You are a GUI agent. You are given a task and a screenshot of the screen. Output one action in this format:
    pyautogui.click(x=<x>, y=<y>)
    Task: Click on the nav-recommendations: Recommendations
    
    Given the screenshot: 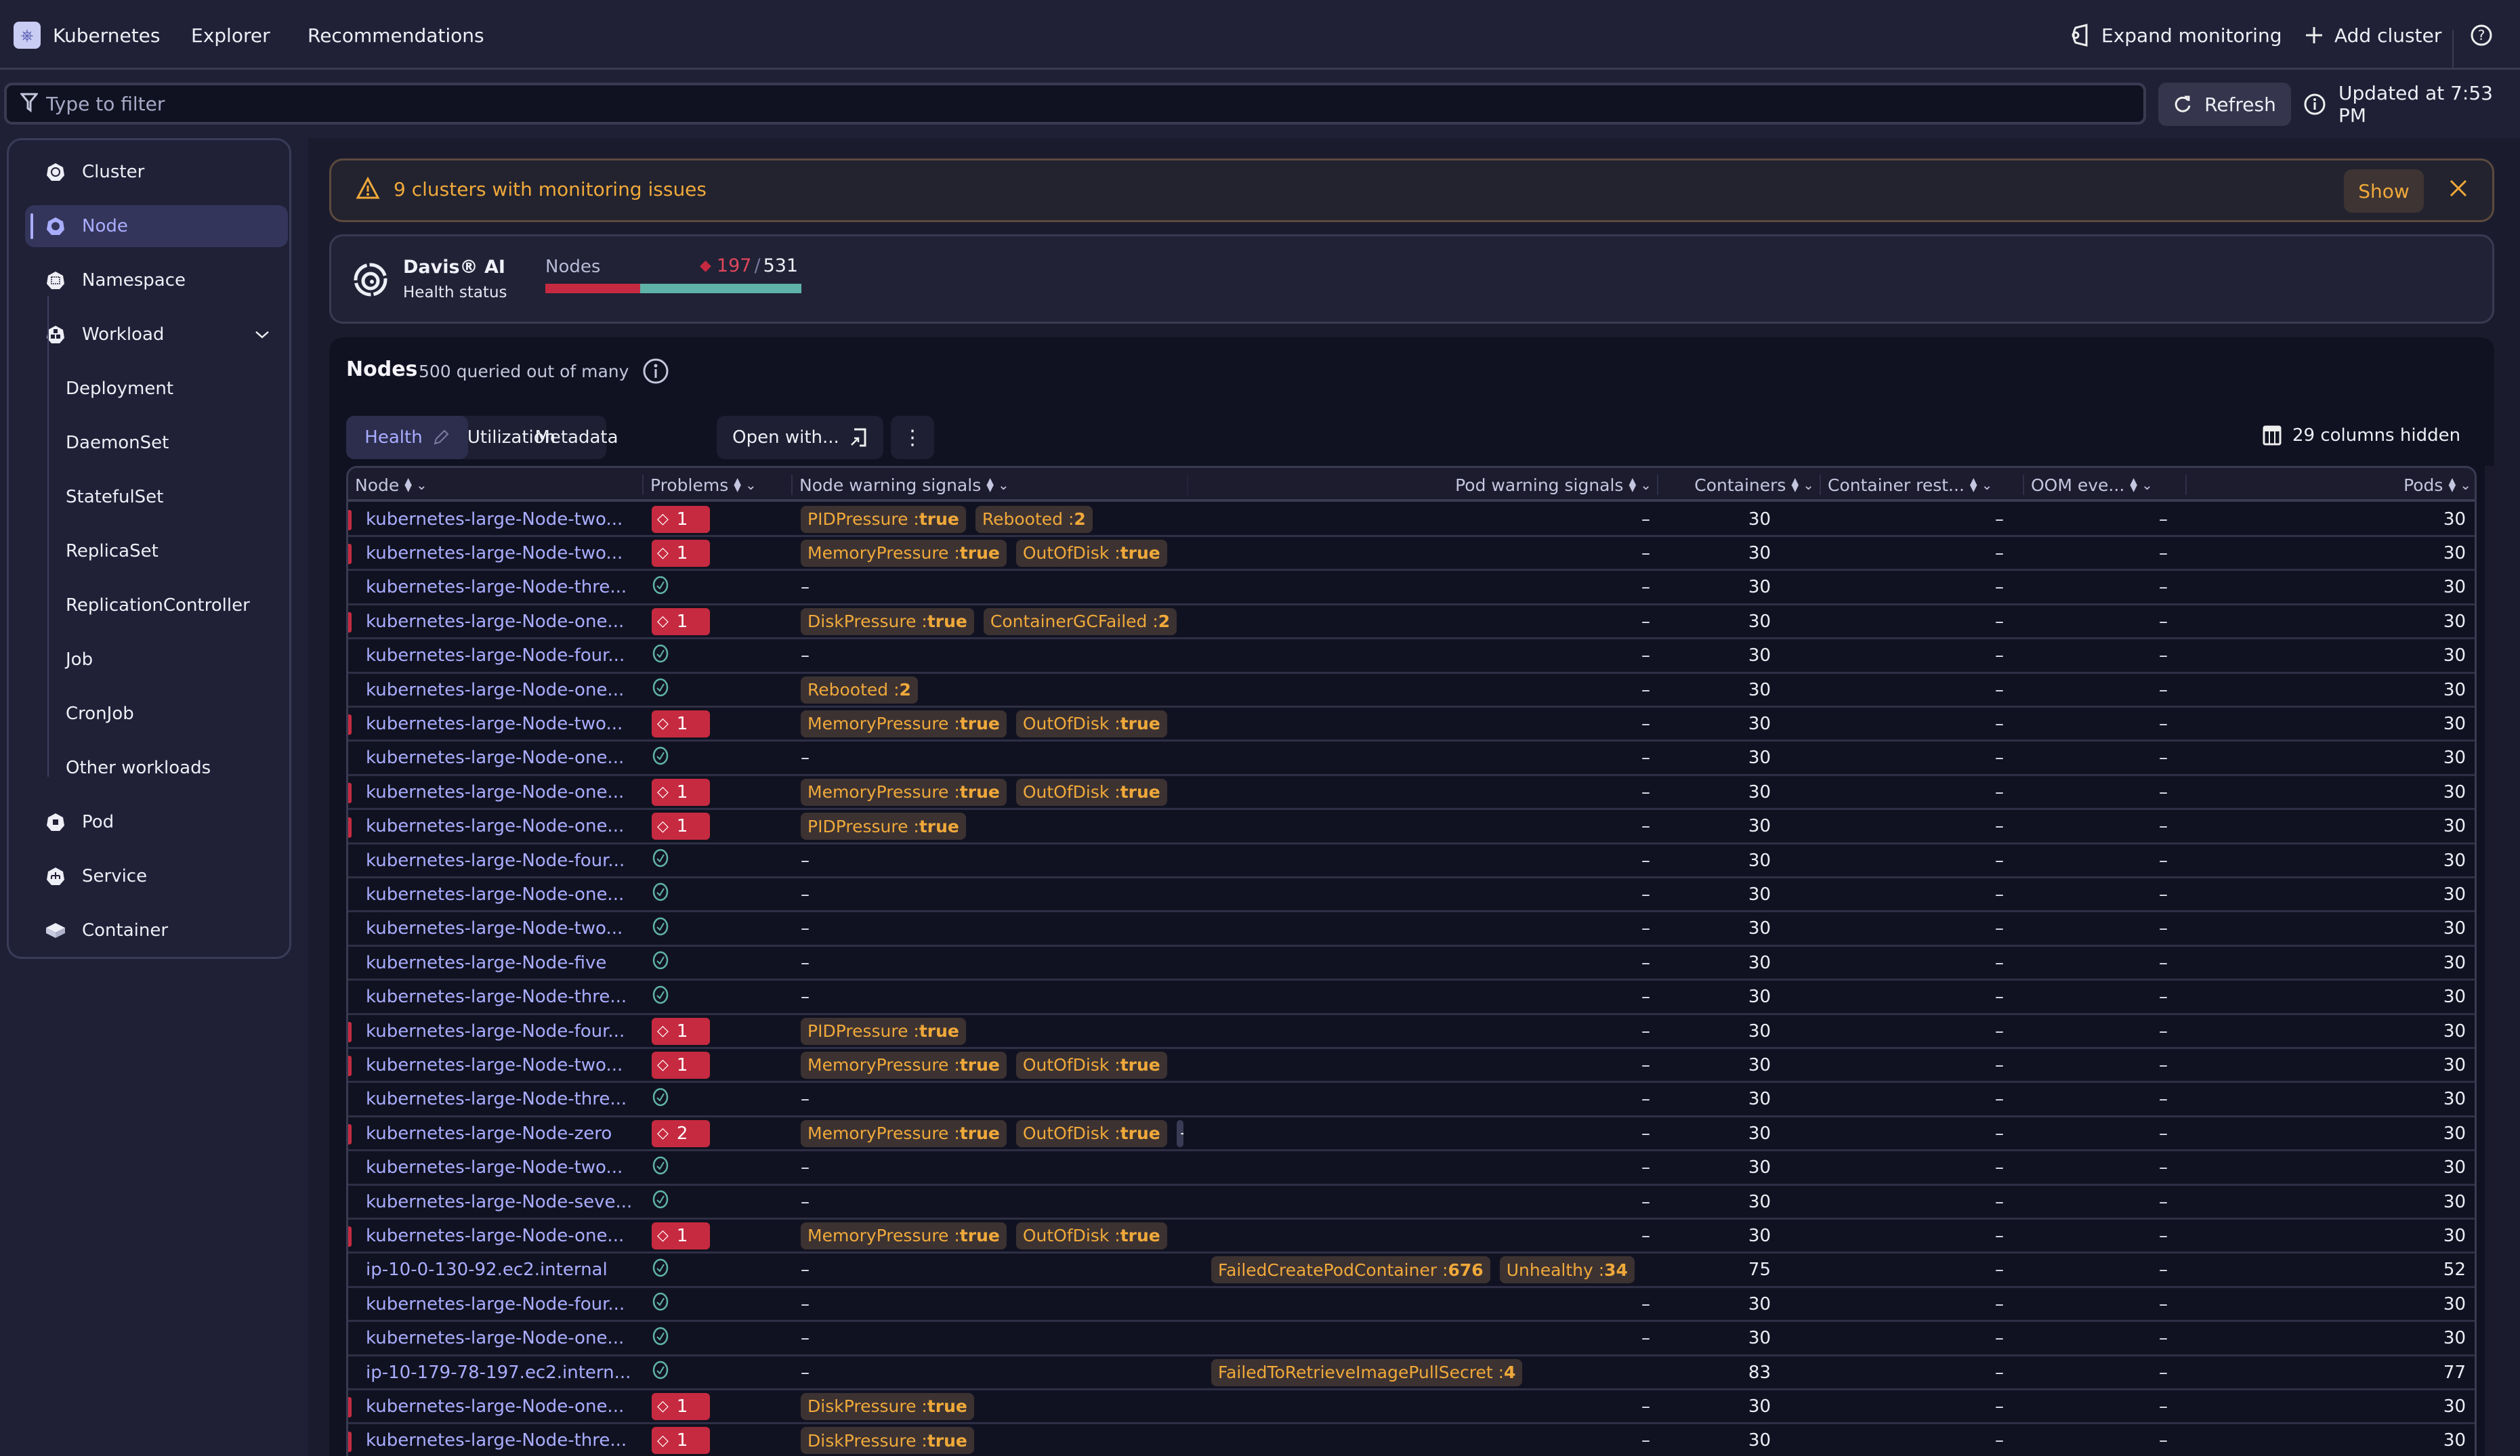 What is the action you would take?
    pyautogui.click(x=396, y=35)
    